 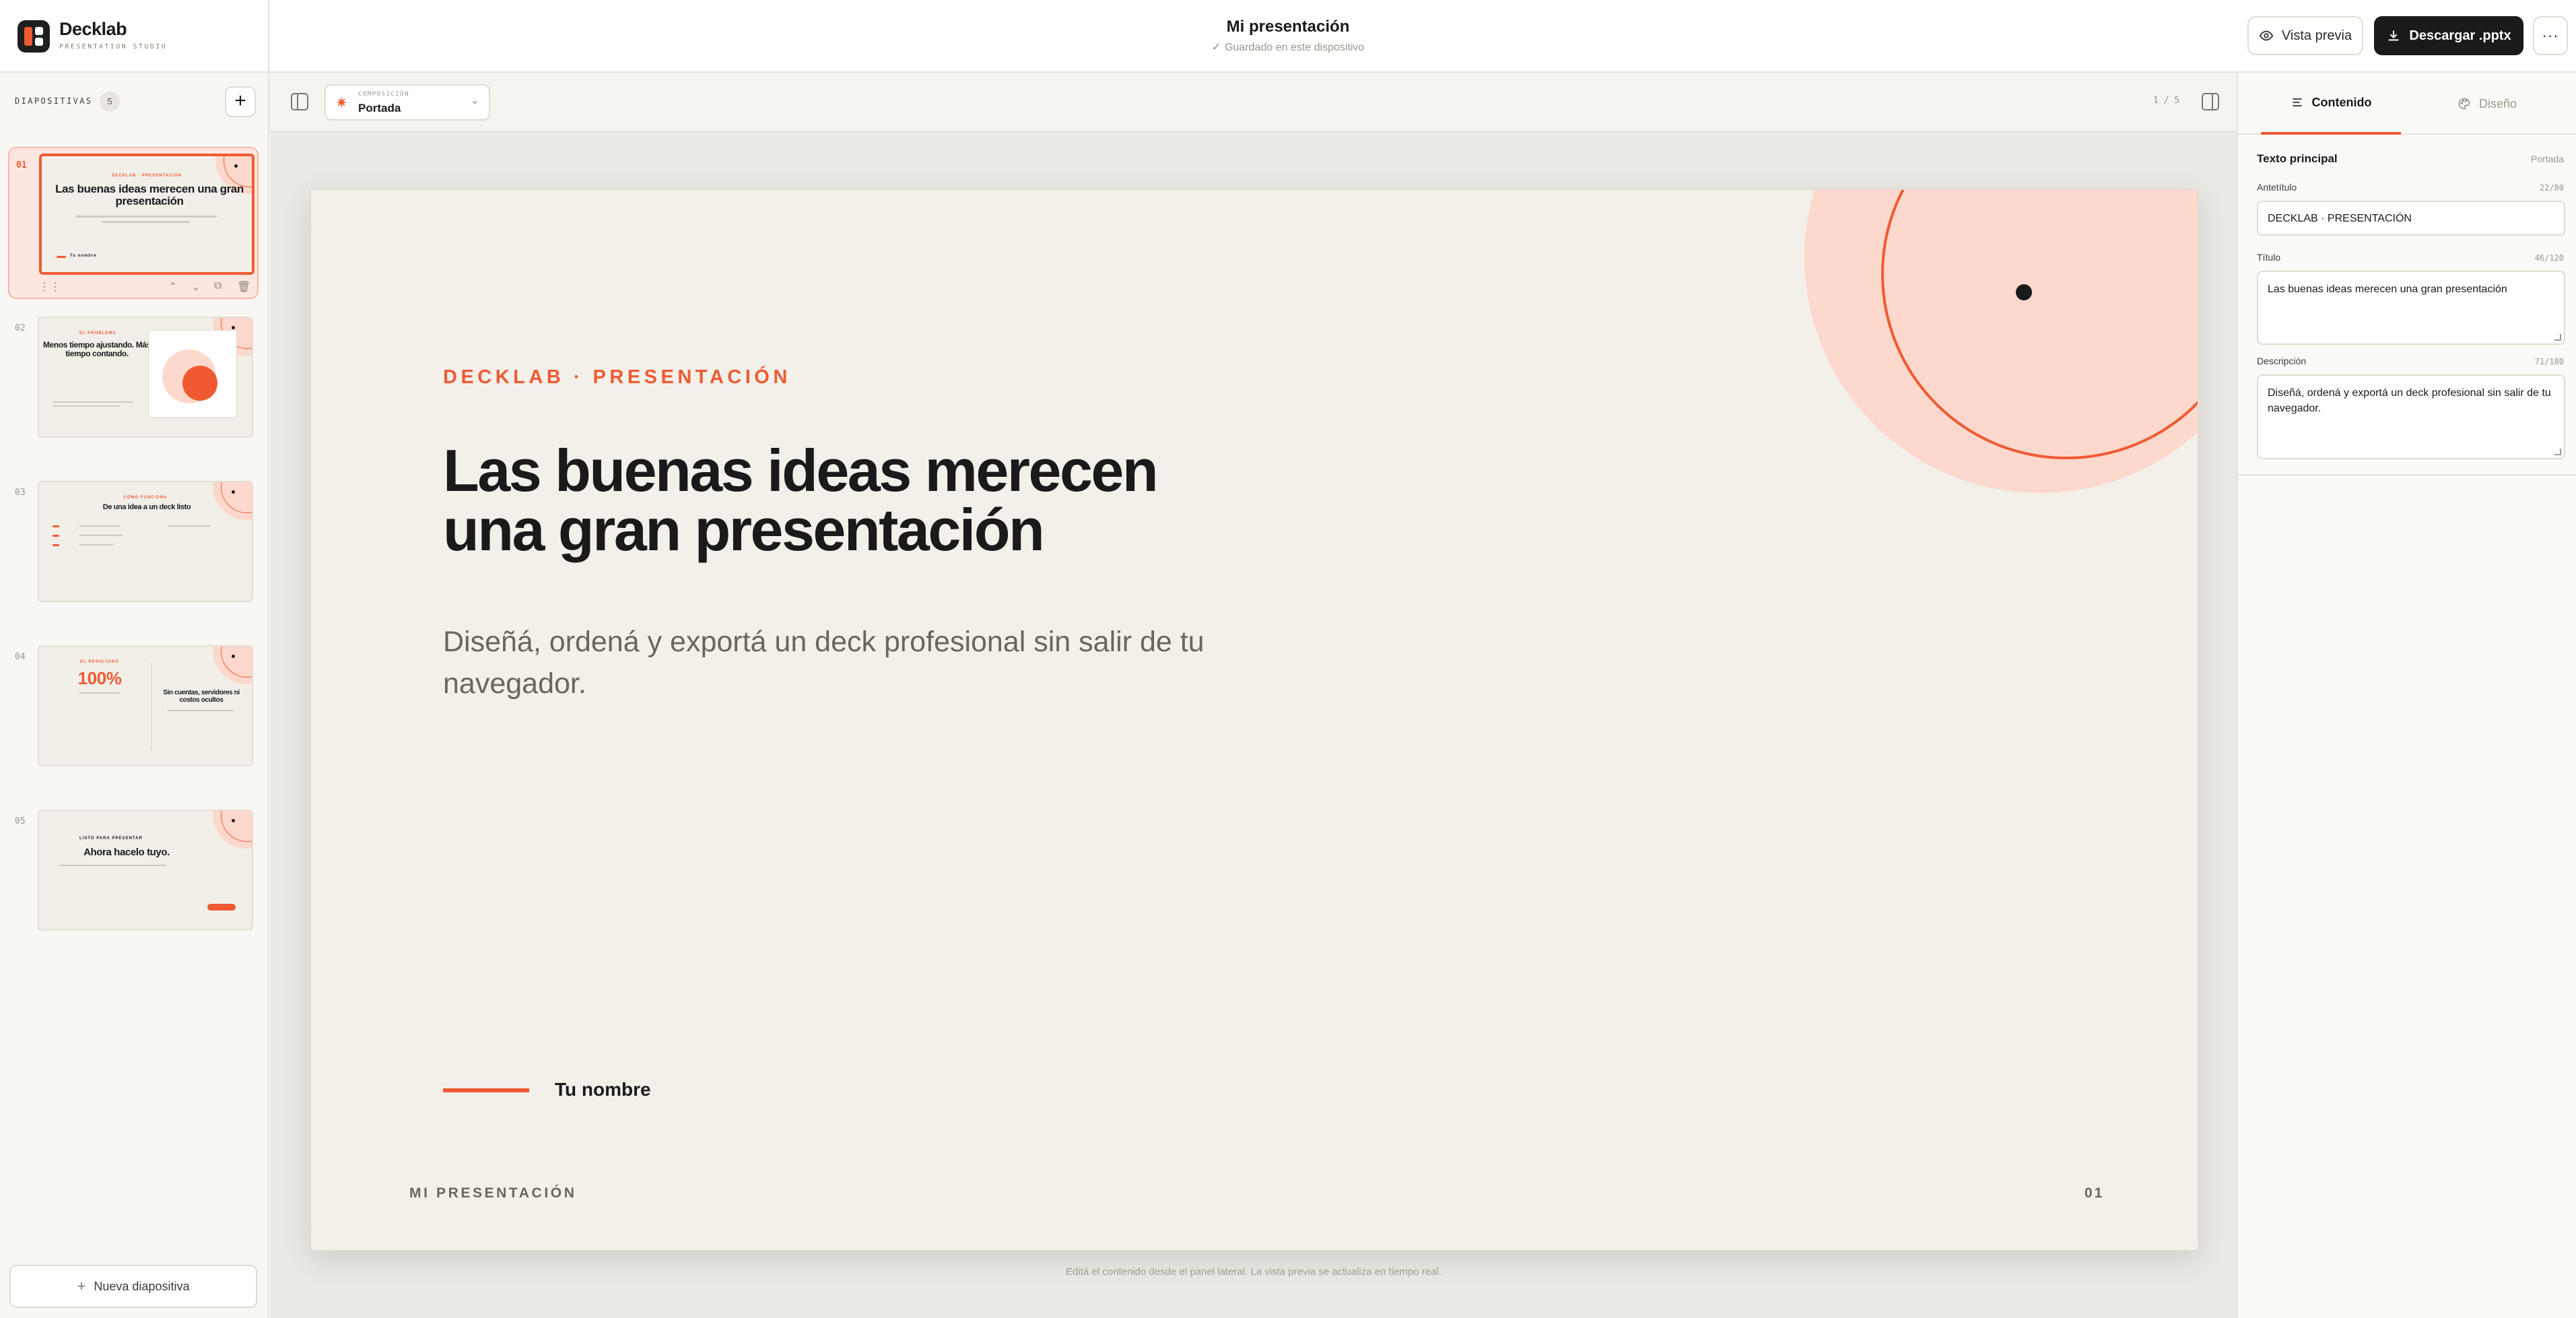 What do you see at coordinates (474, 100) in the screenshot?
I see `chevron-down-icon: ⌄` at bounding box center [474, 100].